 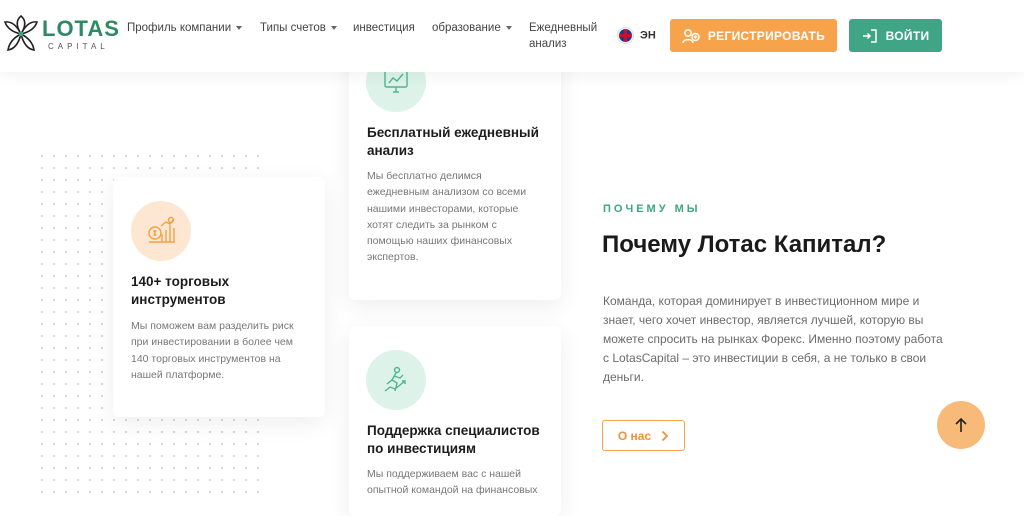 I want to click on feature-title-line1: 140+ торговых, so click(x=180, y=281).